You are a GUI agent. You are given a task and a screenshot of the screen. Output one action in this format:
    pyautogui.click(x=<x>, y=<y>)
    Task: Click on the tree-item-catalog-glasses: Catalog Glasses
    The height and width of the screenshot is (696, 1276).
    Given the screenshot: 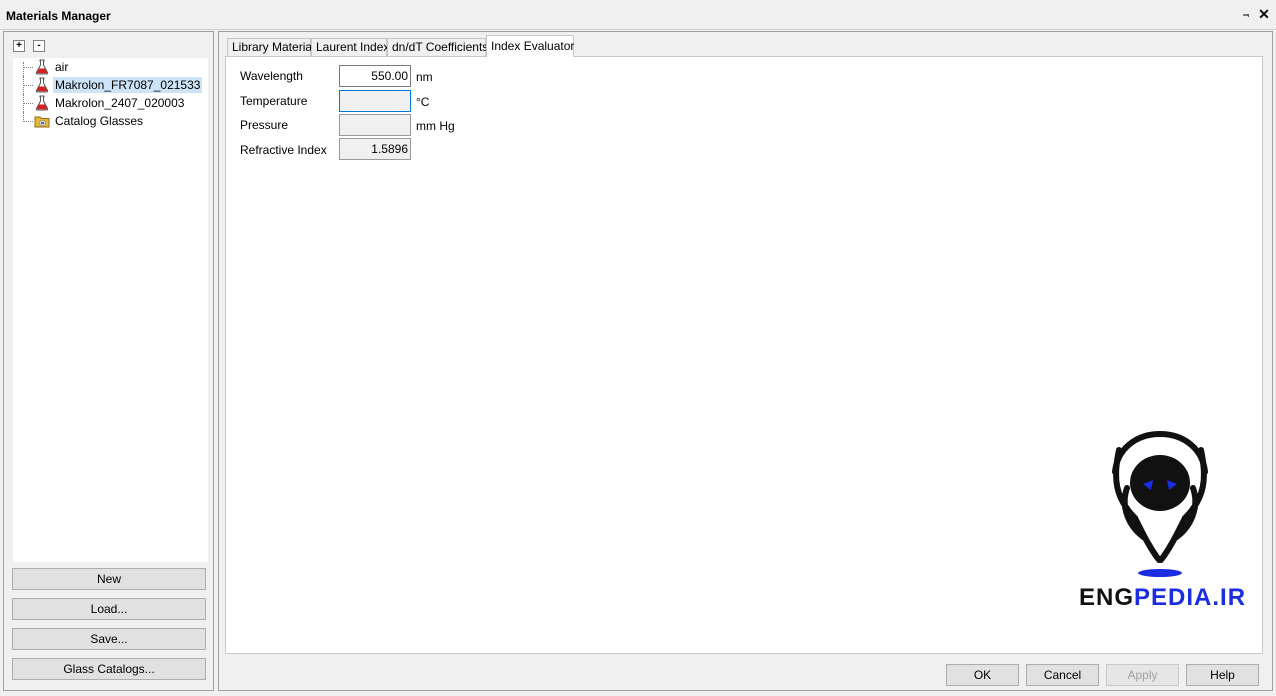 What is the action you would take?
    pyautogui.click(x=108, y=121)
    